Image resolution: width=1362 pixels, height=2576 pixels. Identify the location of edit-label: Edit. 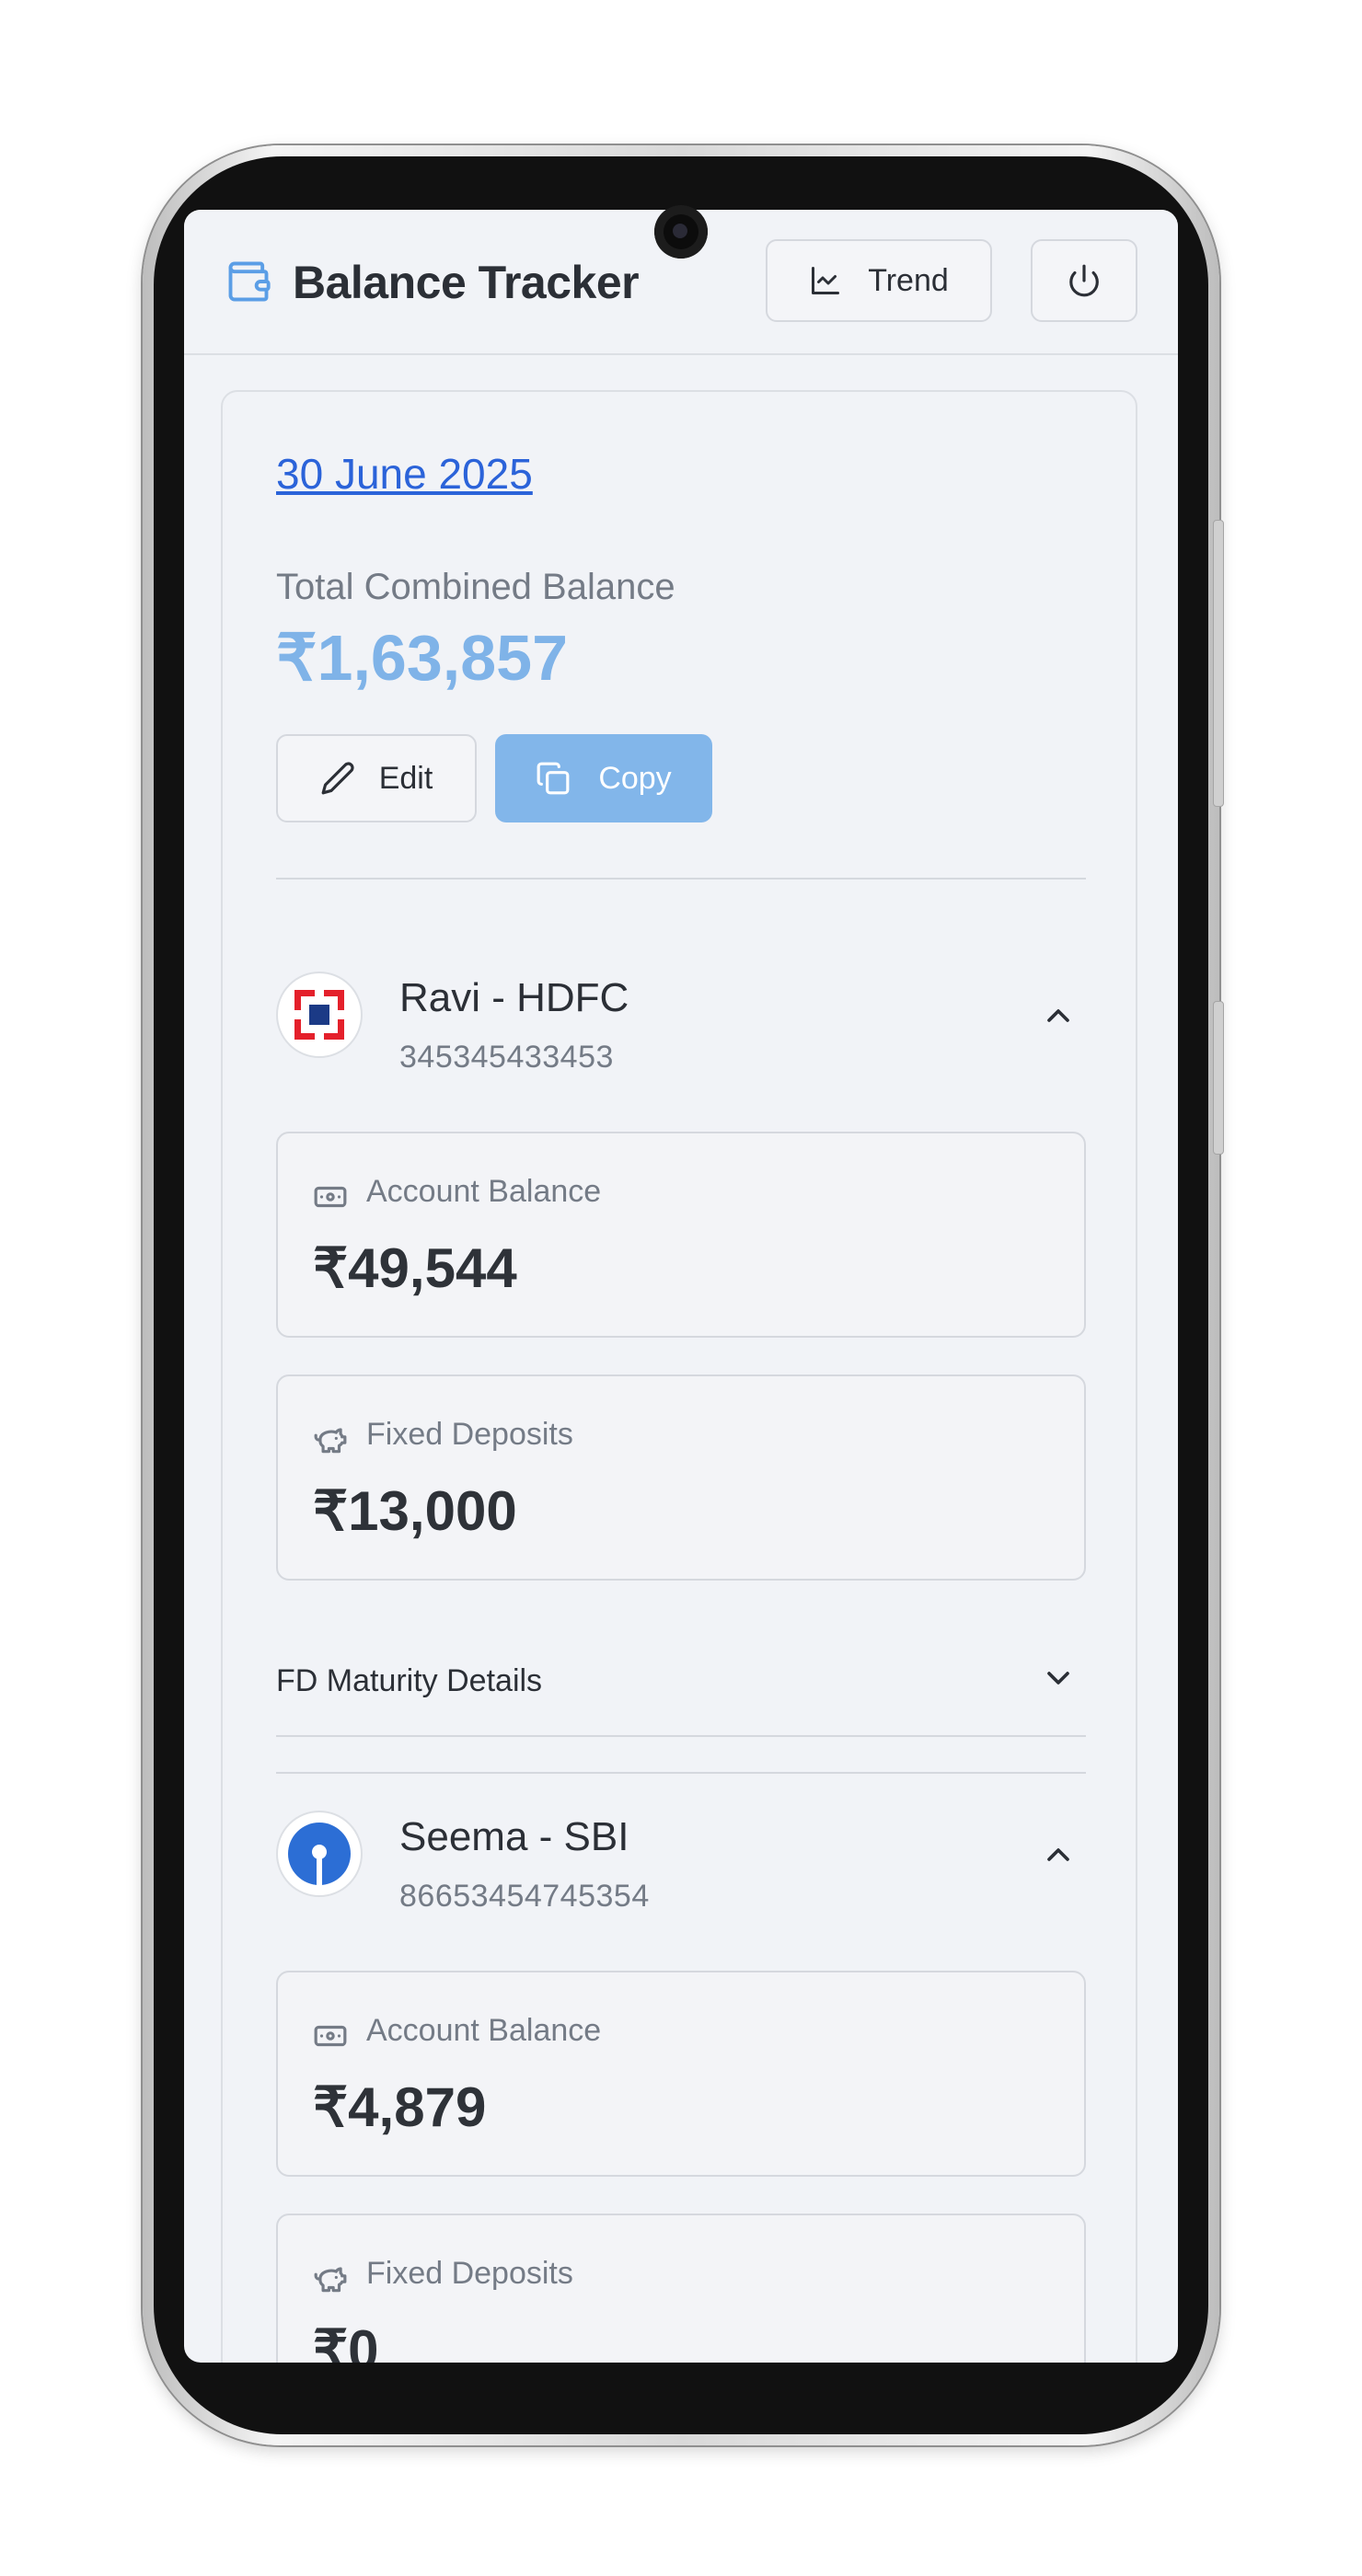
(406, 778).